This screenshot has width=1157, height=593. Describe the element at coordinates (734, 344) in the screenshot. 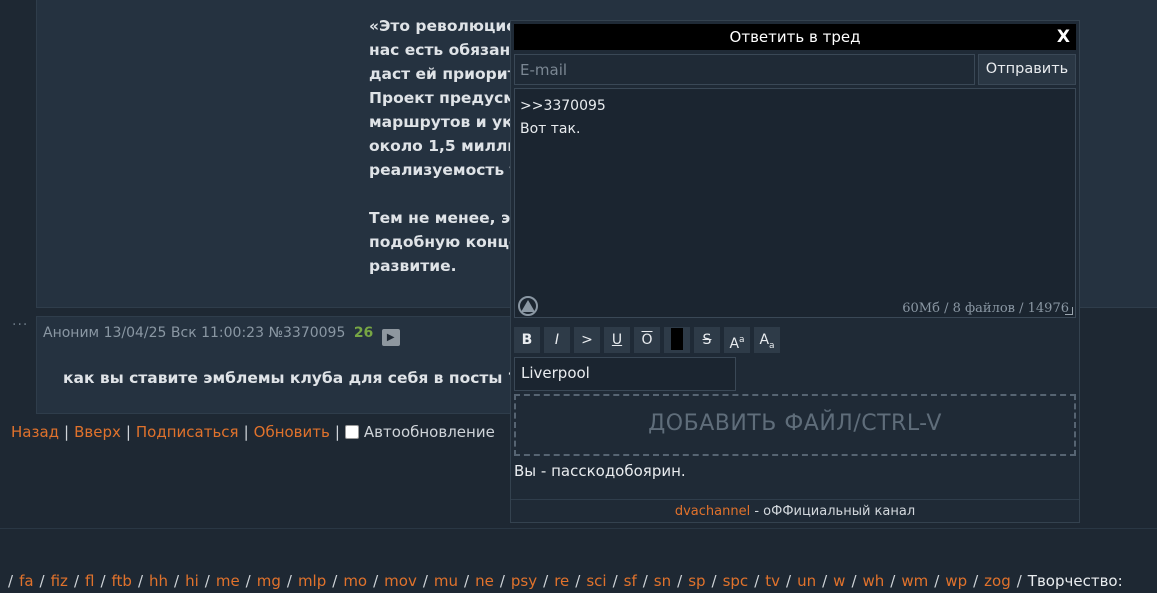

I see `superscript-label: A` at that location.